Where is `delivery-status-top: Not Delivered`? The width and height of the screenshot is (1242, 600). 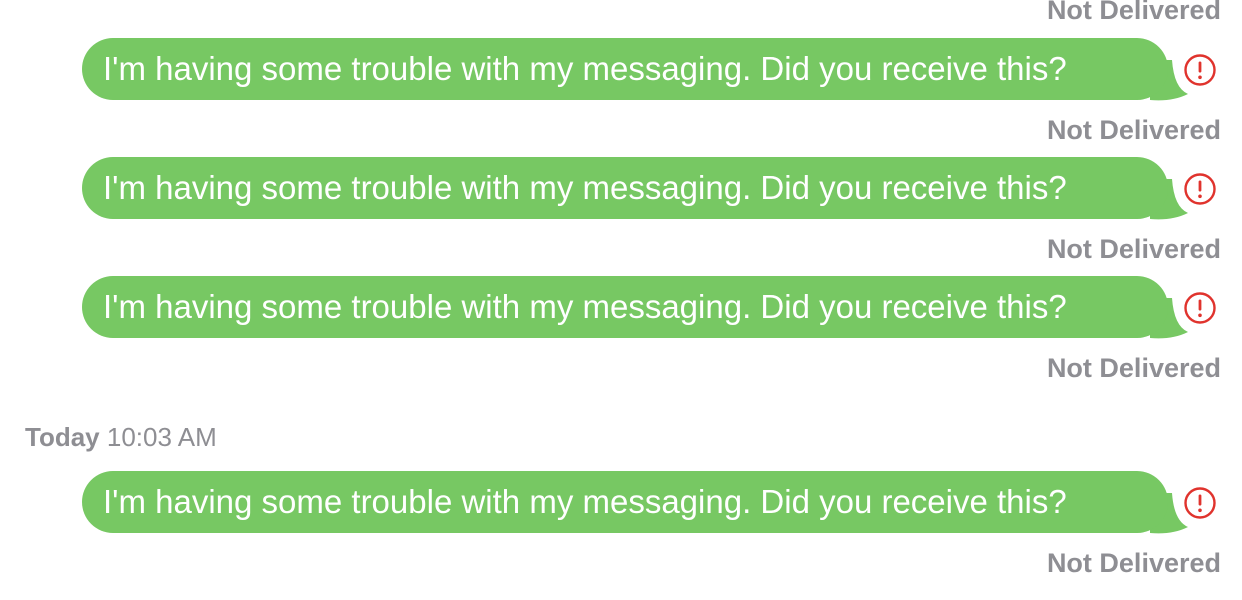 delivery-status-top: Not Delivered is located at coordinates (1133, 12).